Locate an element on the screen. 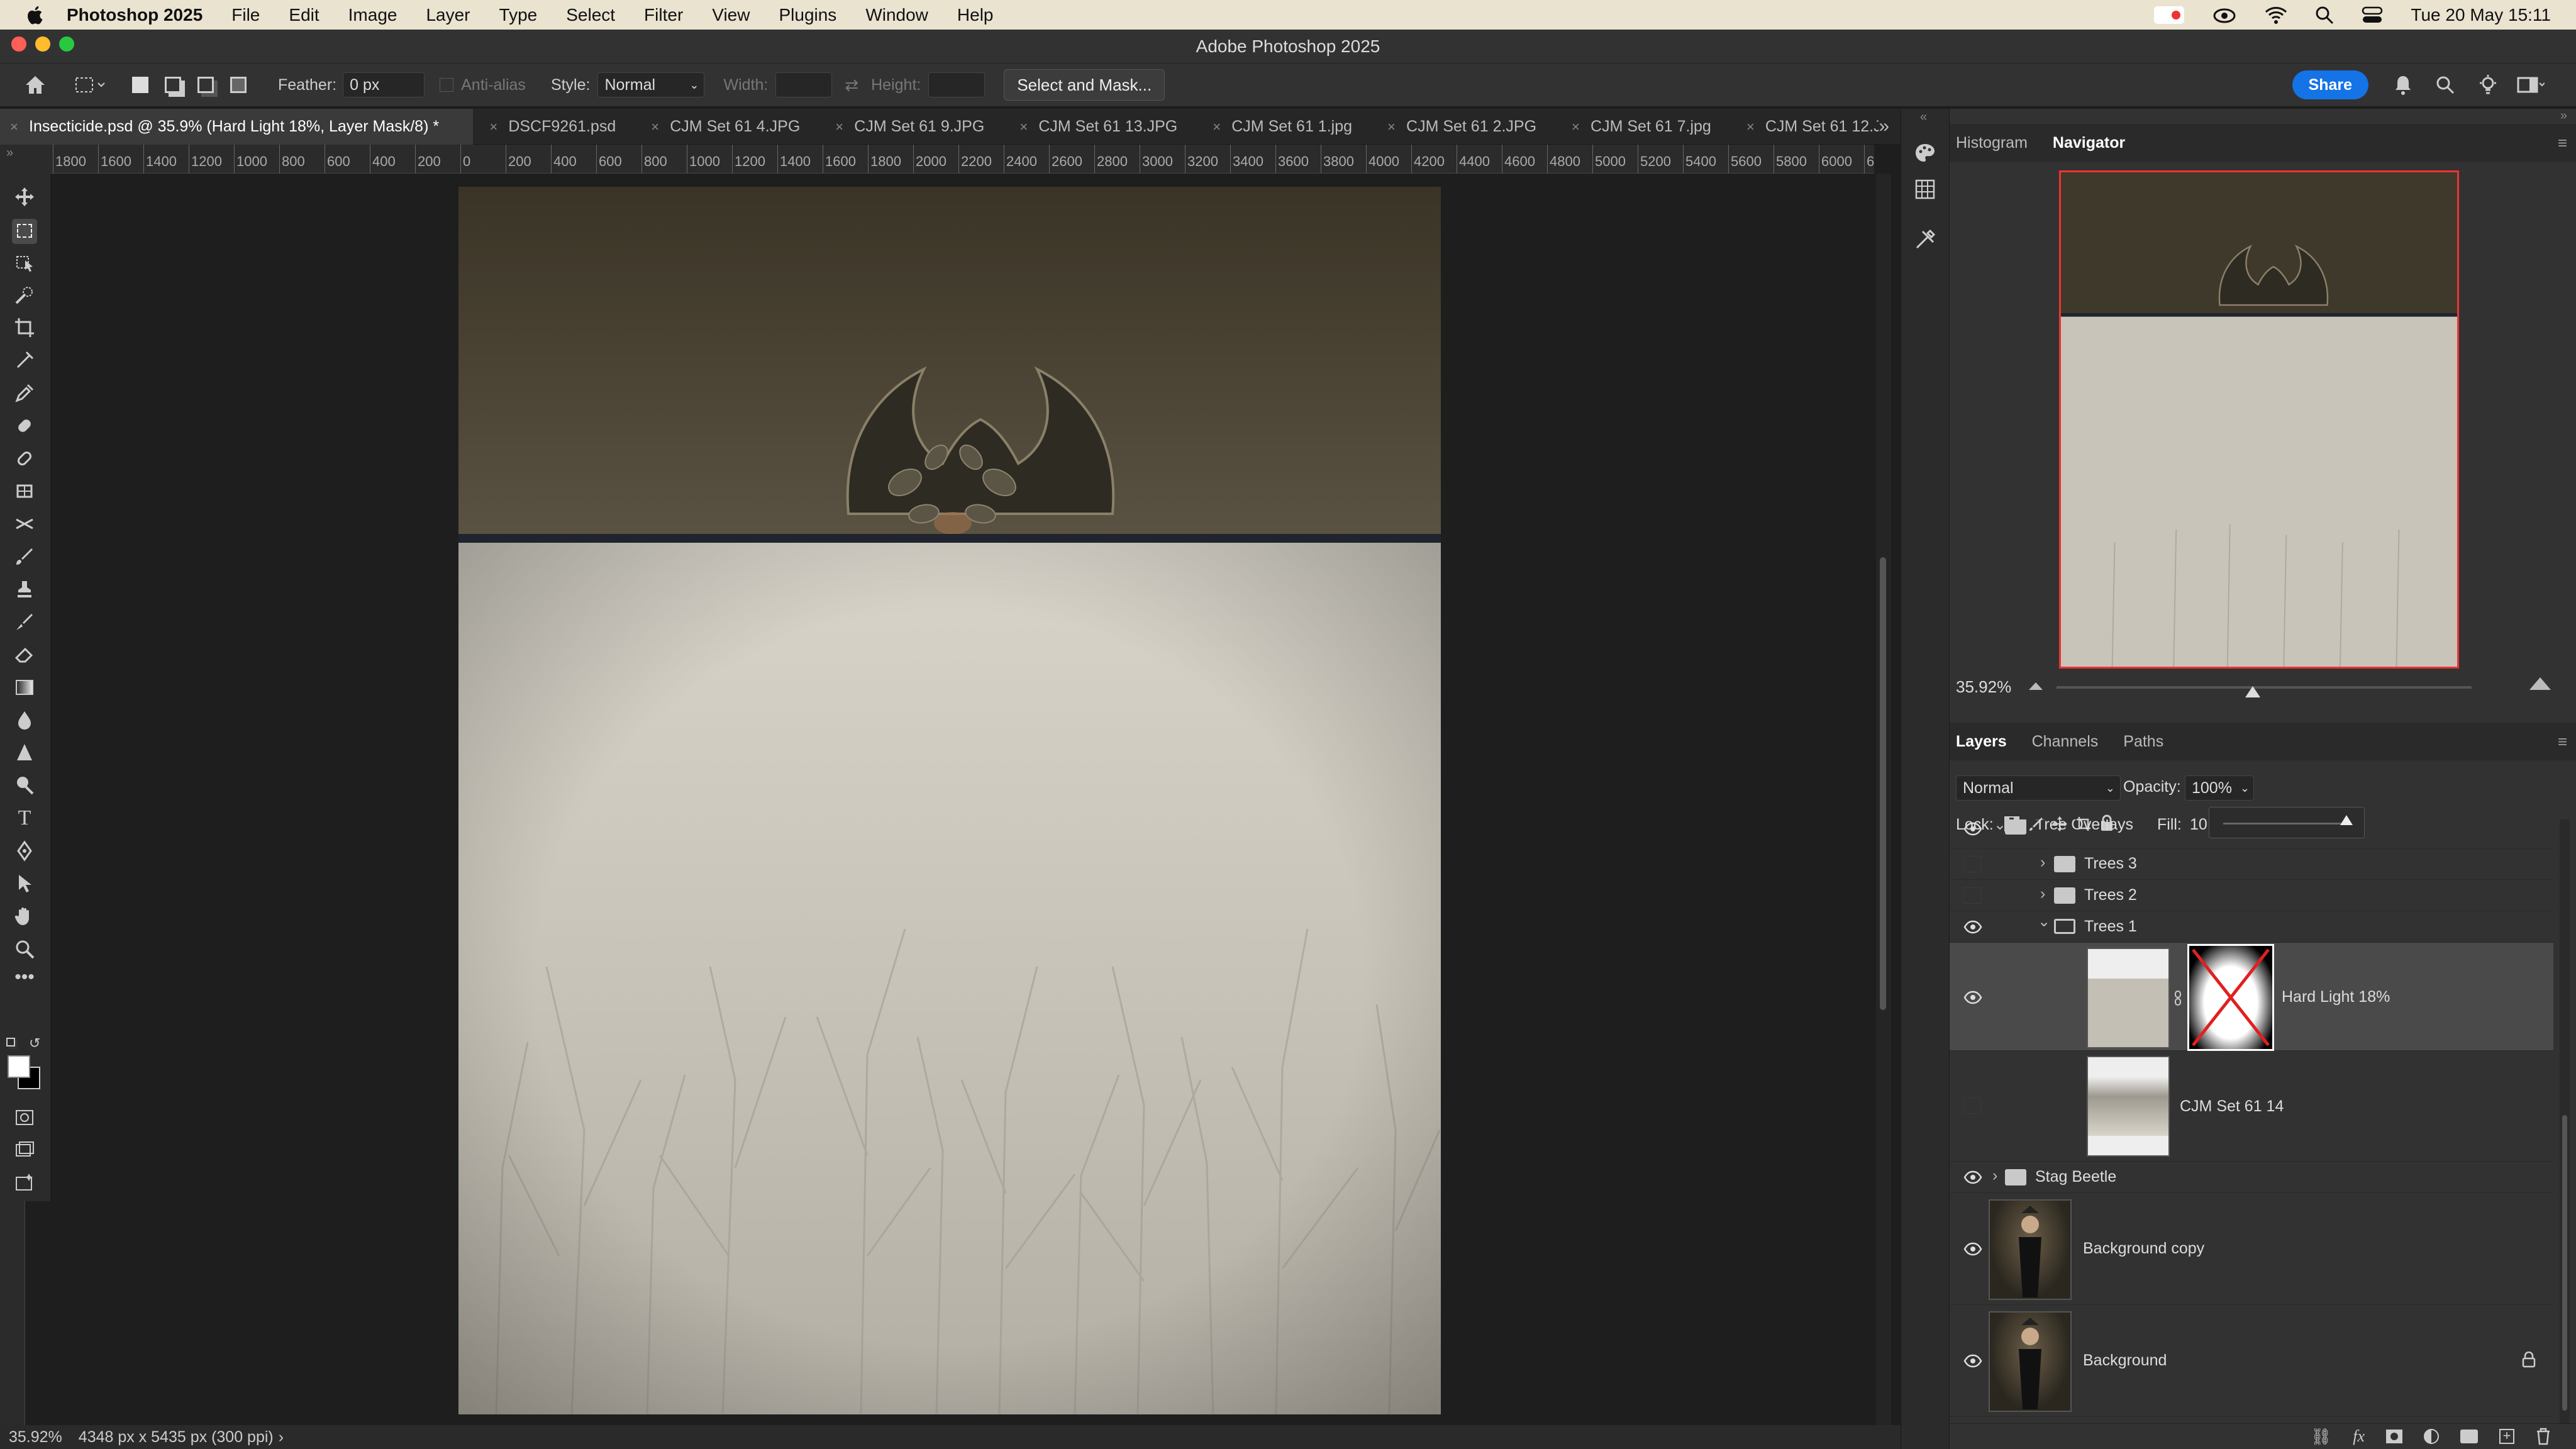  tab-histogram: Histogram is located at coordinates (1995, 143).